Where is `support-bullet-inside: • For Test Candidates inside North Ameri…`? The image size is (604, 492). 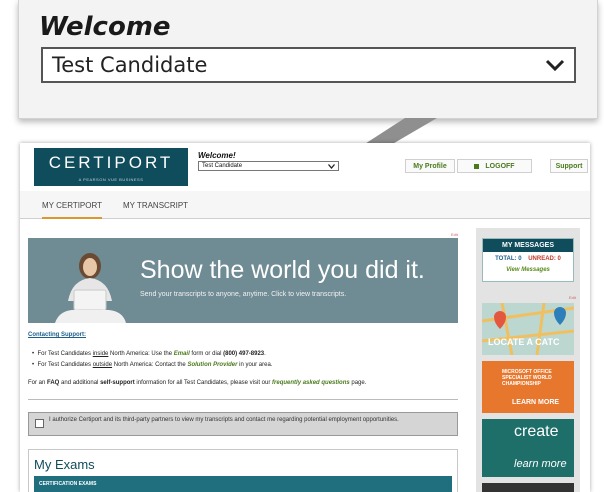 support-bullet-inside: • For Test Candidates inside North Ameri… is located at coordinates (149, 354).